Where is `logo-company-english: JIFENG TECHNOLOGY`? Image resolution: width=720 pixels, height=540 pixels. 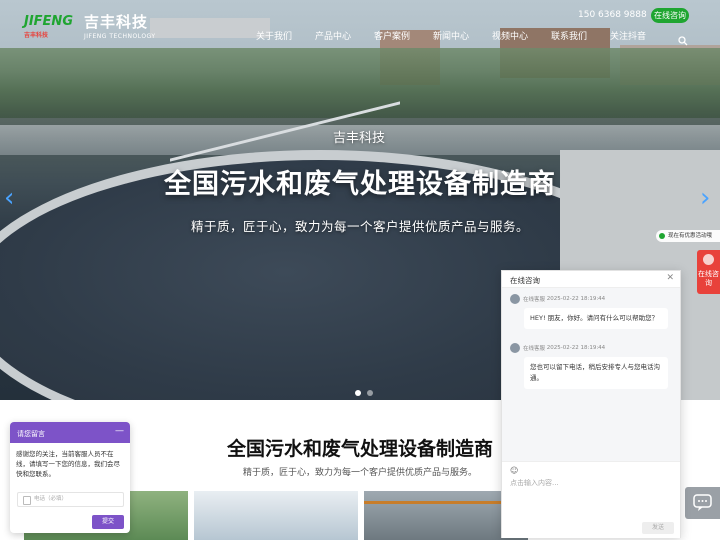 logo-company-english: JIFENG TECHNOLOGY is located at coordinates (120, 36).